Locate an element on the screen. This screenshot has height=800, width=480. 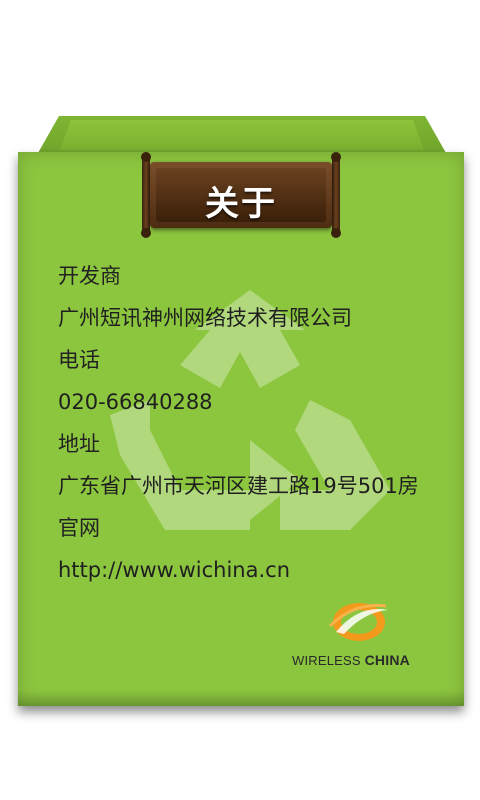
developer-value: 广州短讯神州网络技术有限公司 is located at coordinates (205, 318).